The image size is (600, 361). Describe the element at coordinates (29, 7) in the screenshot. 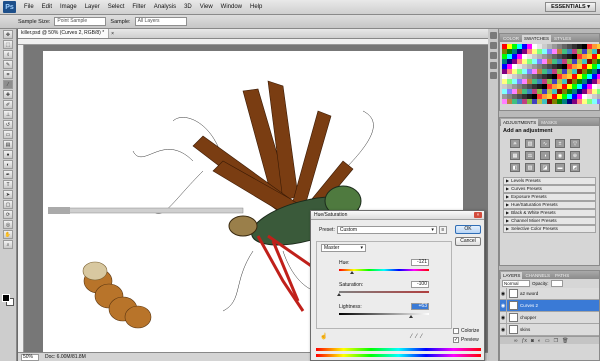

I see `menu-file: File` at that location.